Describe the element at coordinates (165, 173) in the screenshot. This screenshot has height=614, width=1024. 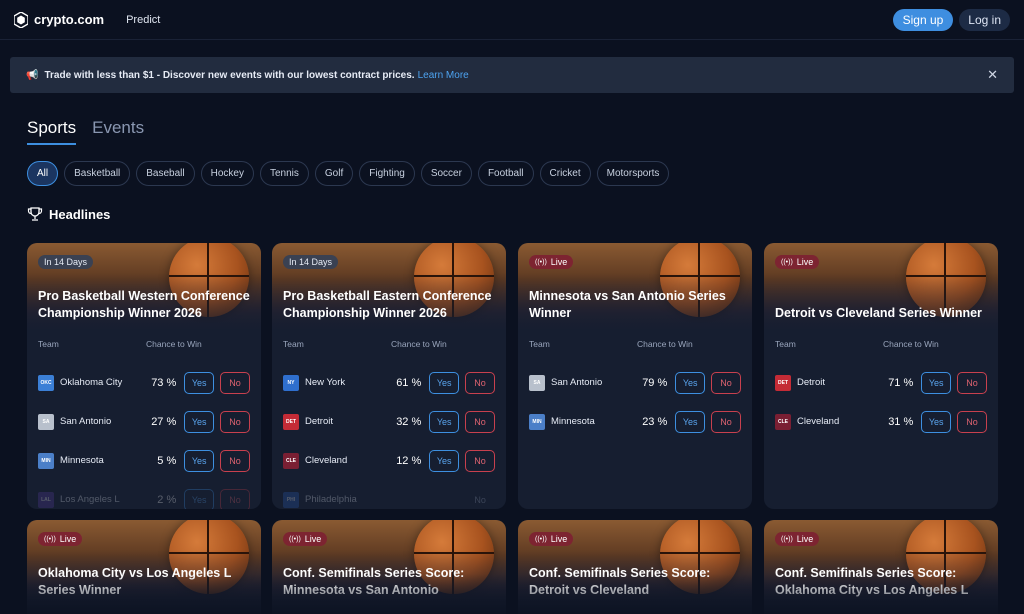
I see `chip-baseball: Baseball` at that location.